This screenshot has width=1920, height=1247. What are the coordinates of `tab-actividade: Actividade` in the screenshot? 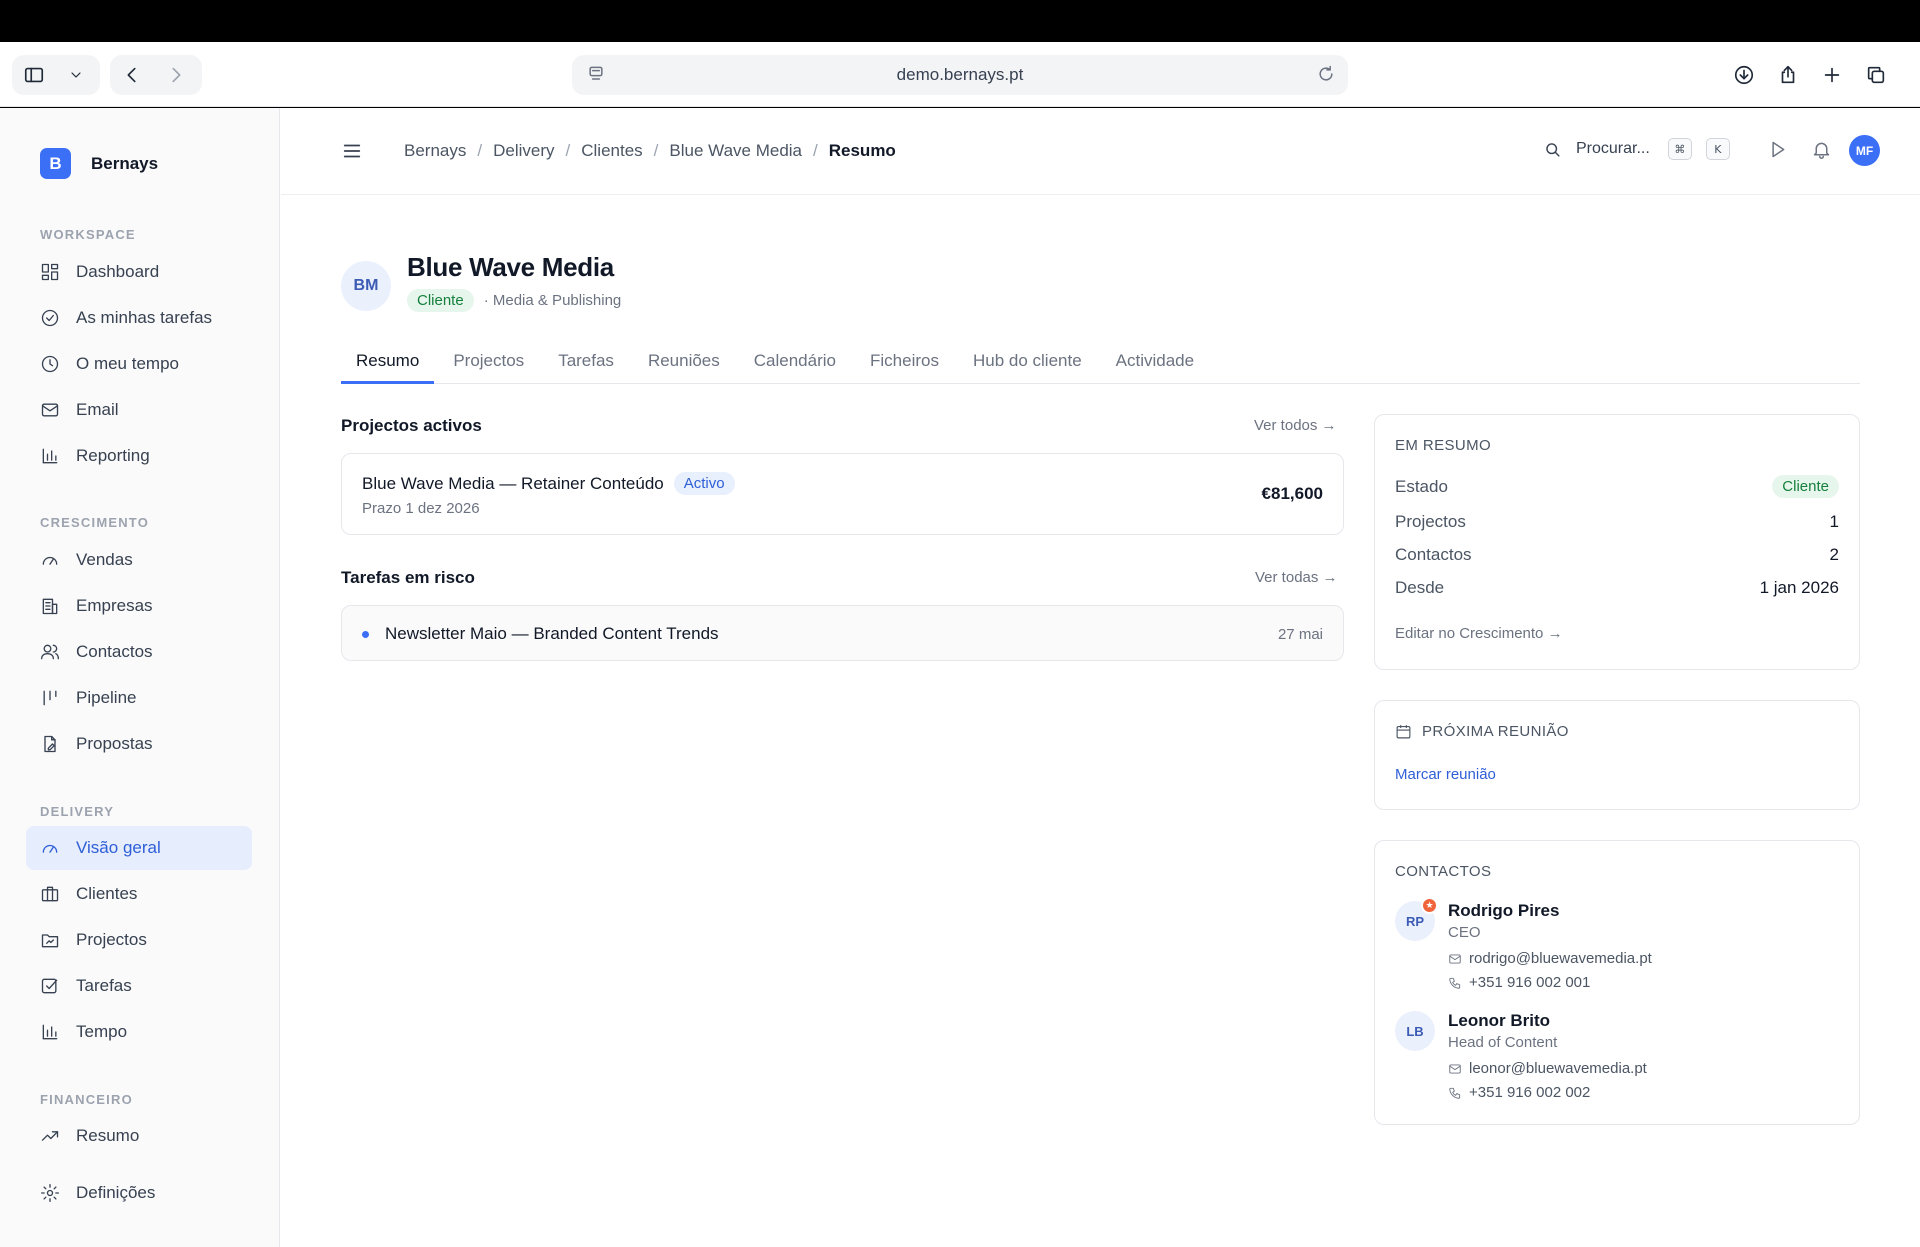 It's located at (1155, 364).